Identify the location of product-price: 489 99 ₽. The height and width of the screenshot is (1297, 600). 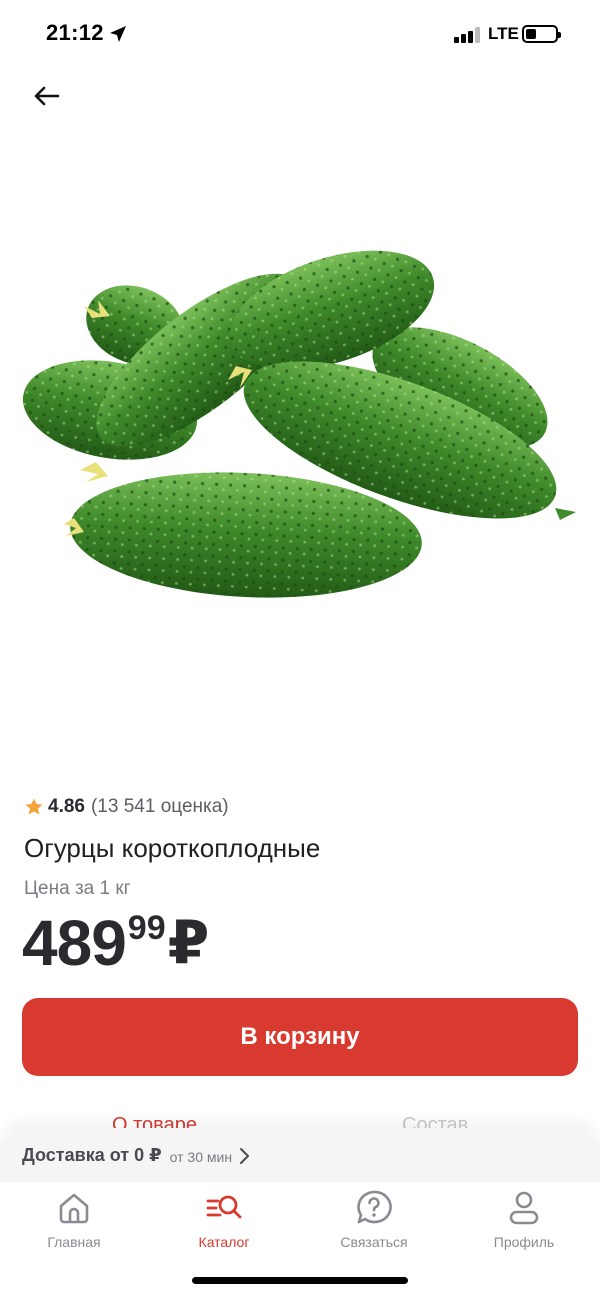
(115, 943).